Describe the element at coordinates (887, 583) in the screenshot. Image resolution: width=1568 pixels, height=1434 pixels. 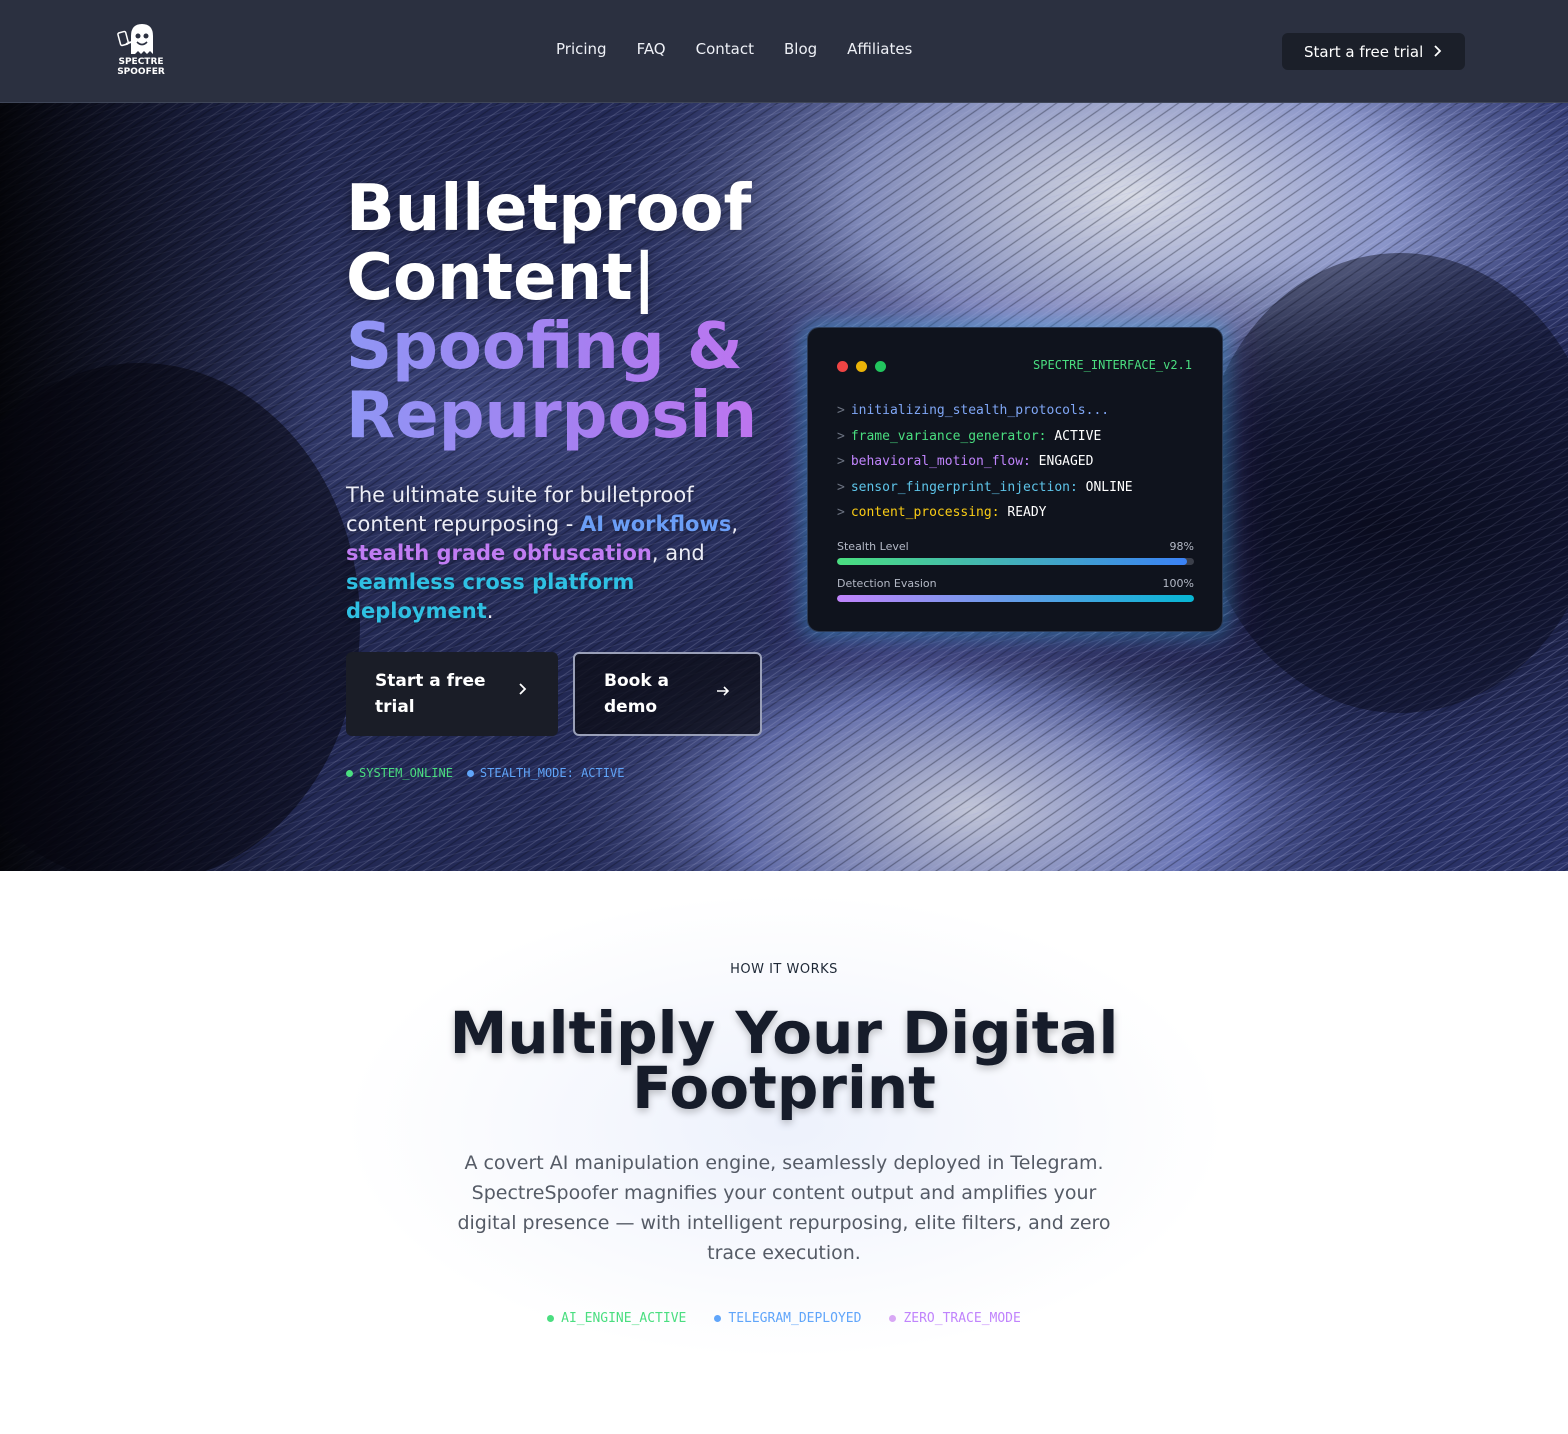
I see `meter-label: Detection Evasion` at that location.